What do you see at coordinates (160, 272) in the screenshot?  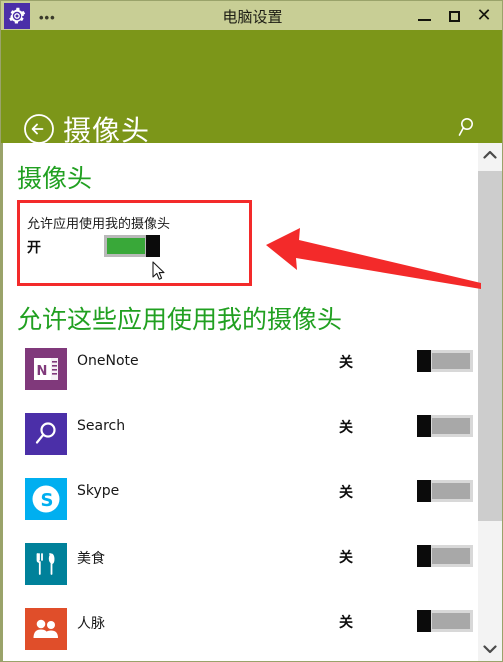 I see `mouse-cursor` at bounding box center [160, 272].